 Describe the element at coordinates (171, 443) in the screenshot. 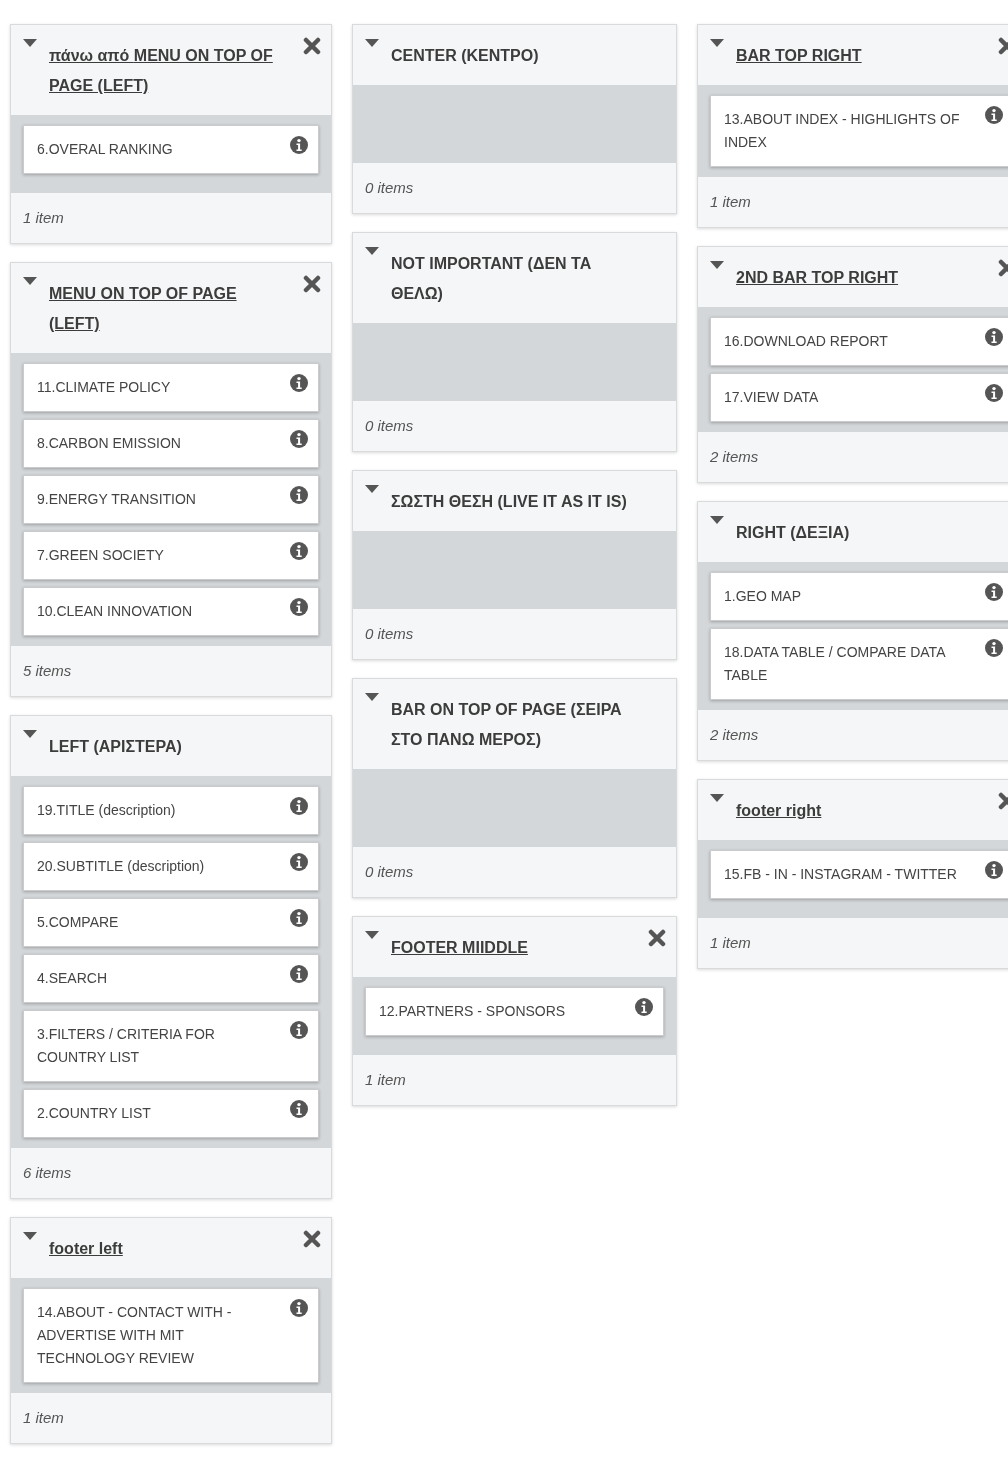

I see `list-item: 8.CARBON EMISSION` at that location.